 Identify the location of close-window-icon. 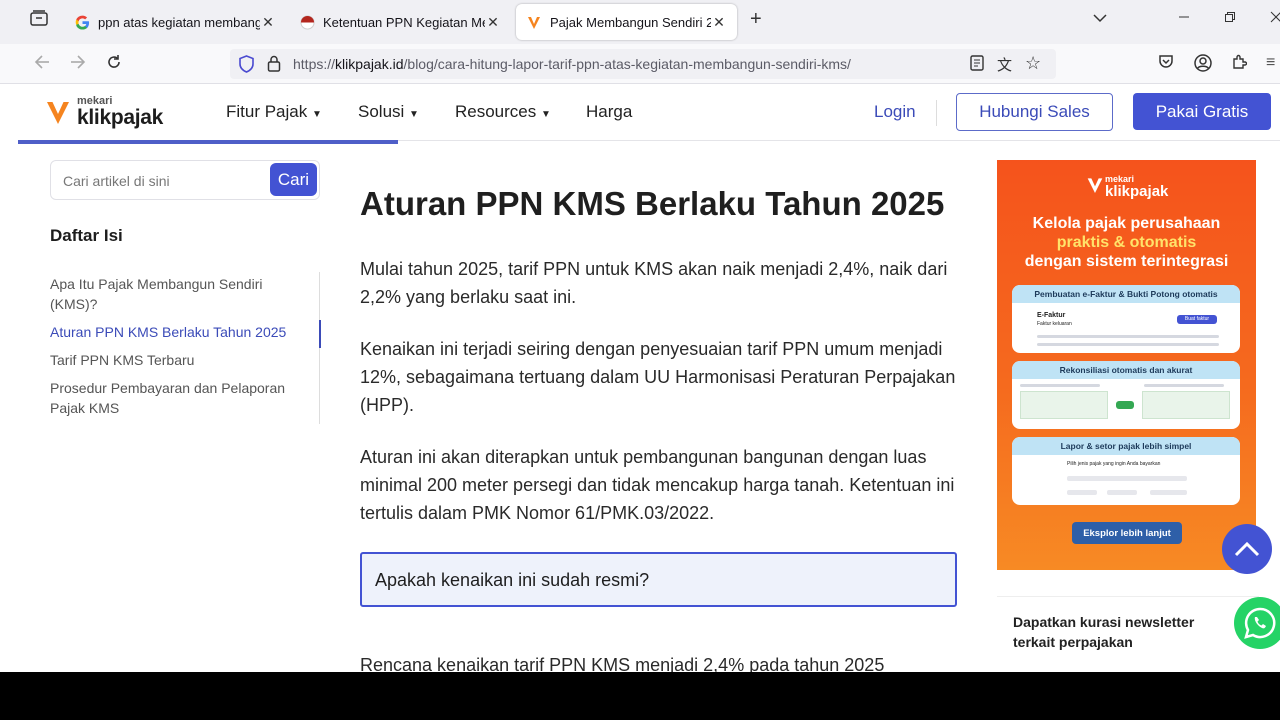
(1275, 19).